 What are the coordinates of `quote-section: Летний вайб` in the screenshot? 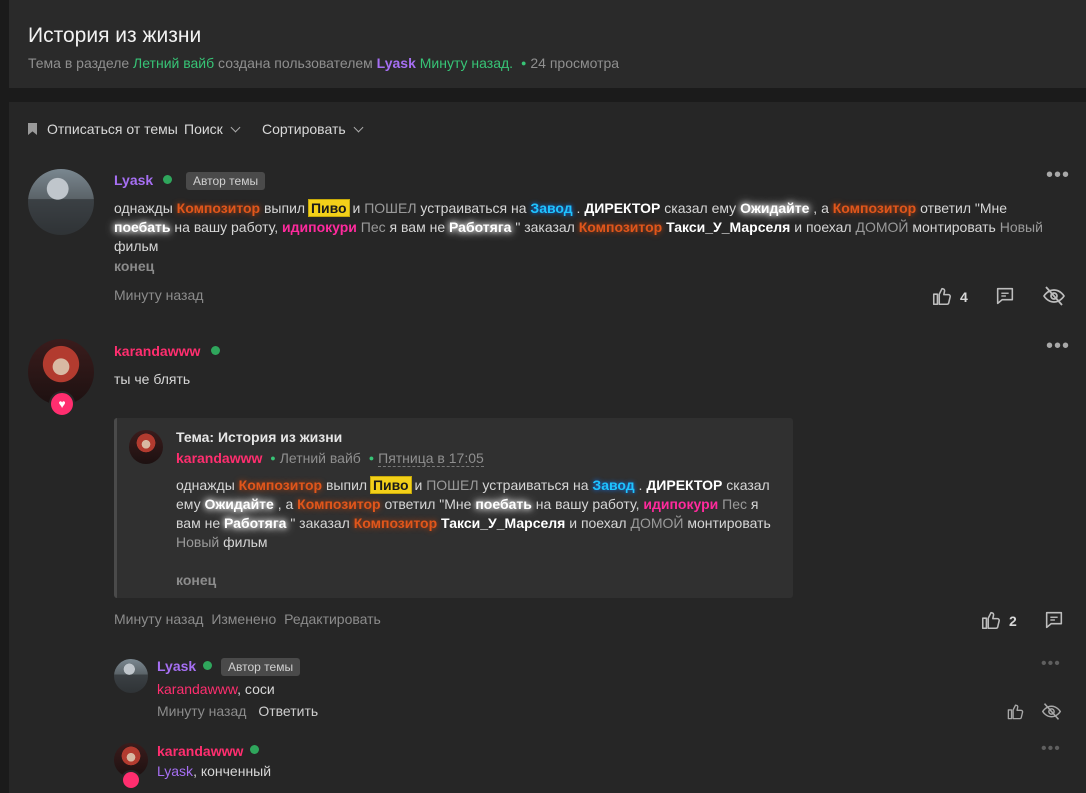 It's located at (320, 458).